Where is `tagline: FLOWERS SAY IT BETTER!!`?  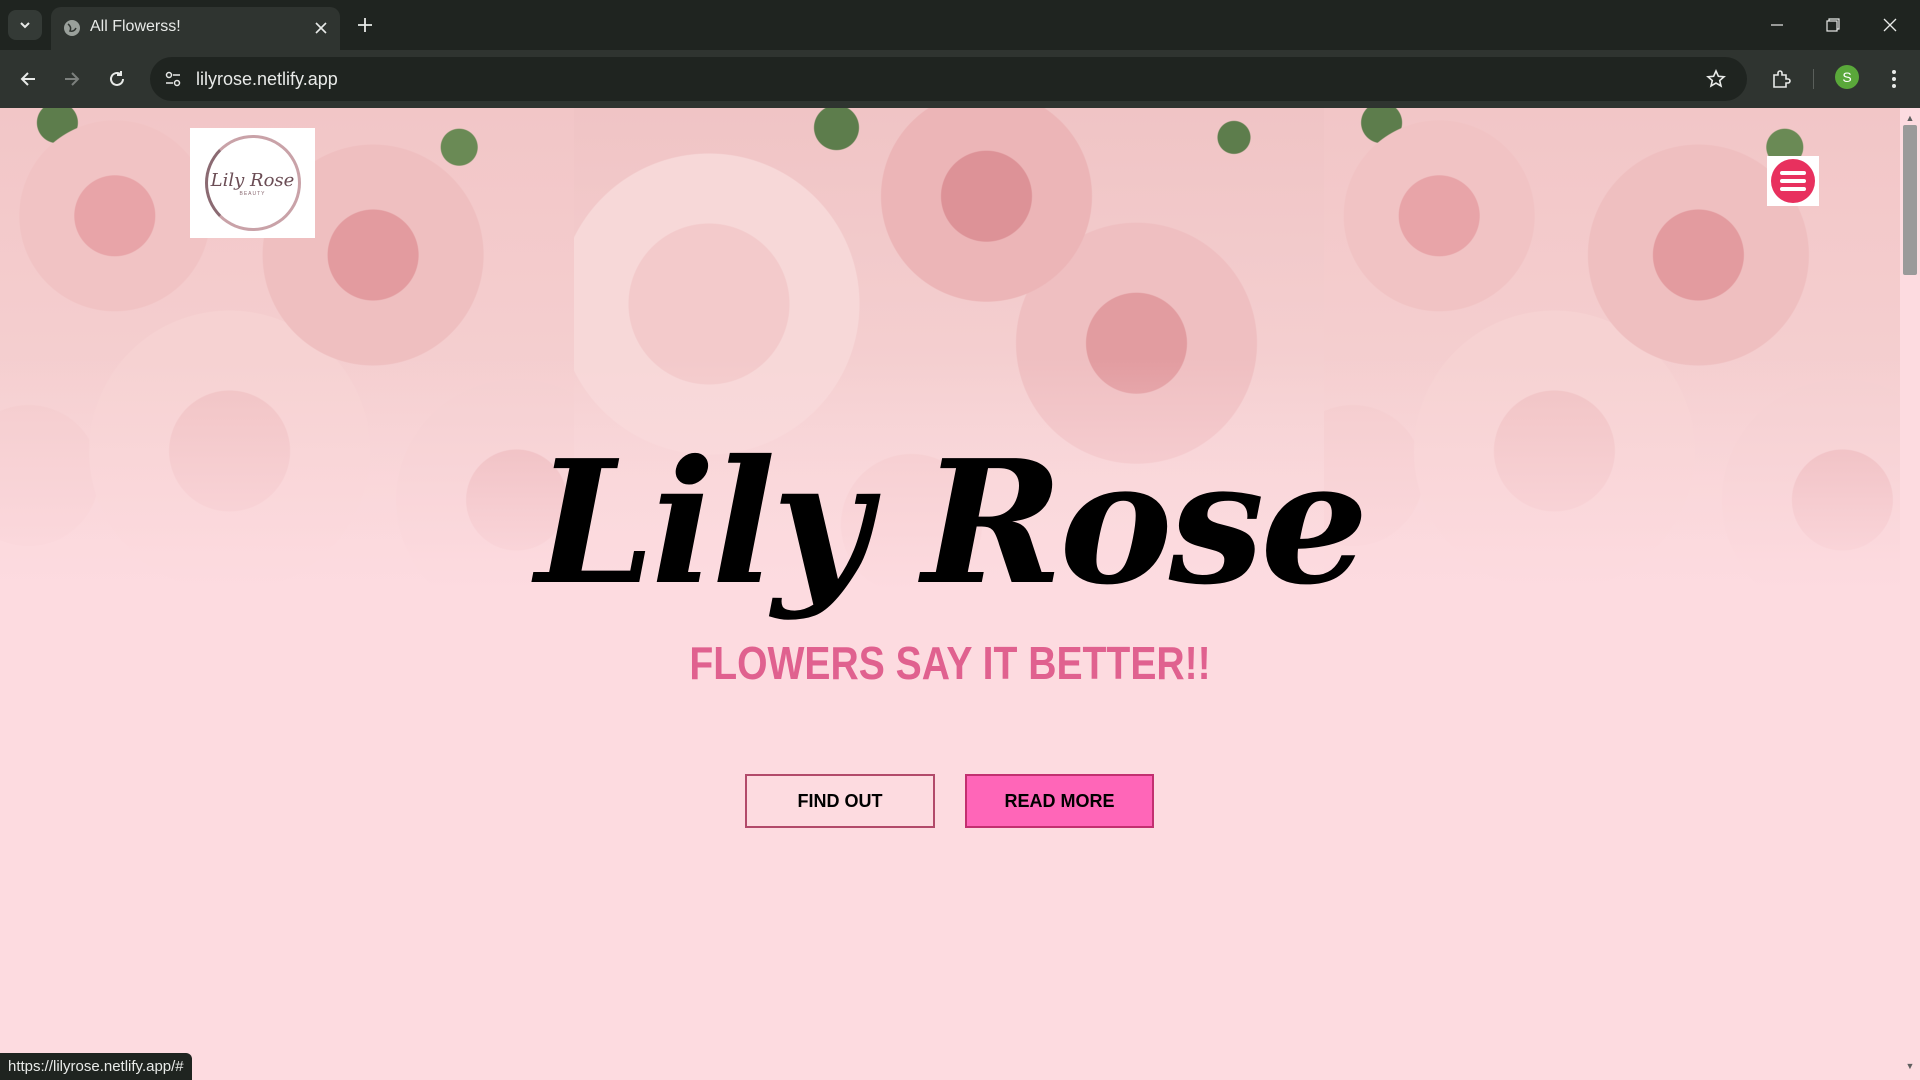
tagline: FLOWERS SAY IT BETTER!! is located at coordinates (950, 663).